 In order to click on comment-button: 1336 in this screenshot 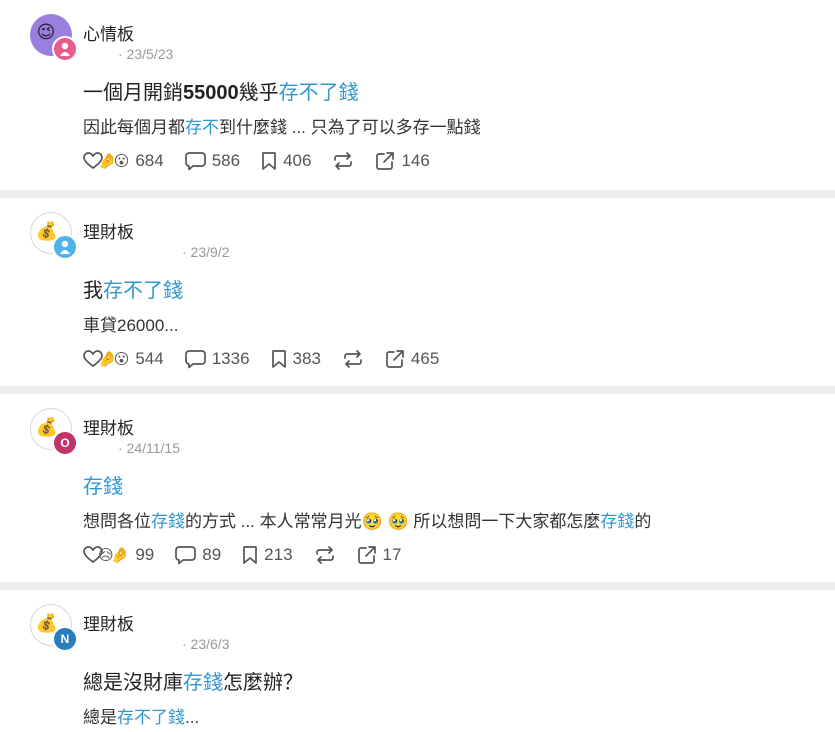, I will do `click(217, 359)`.